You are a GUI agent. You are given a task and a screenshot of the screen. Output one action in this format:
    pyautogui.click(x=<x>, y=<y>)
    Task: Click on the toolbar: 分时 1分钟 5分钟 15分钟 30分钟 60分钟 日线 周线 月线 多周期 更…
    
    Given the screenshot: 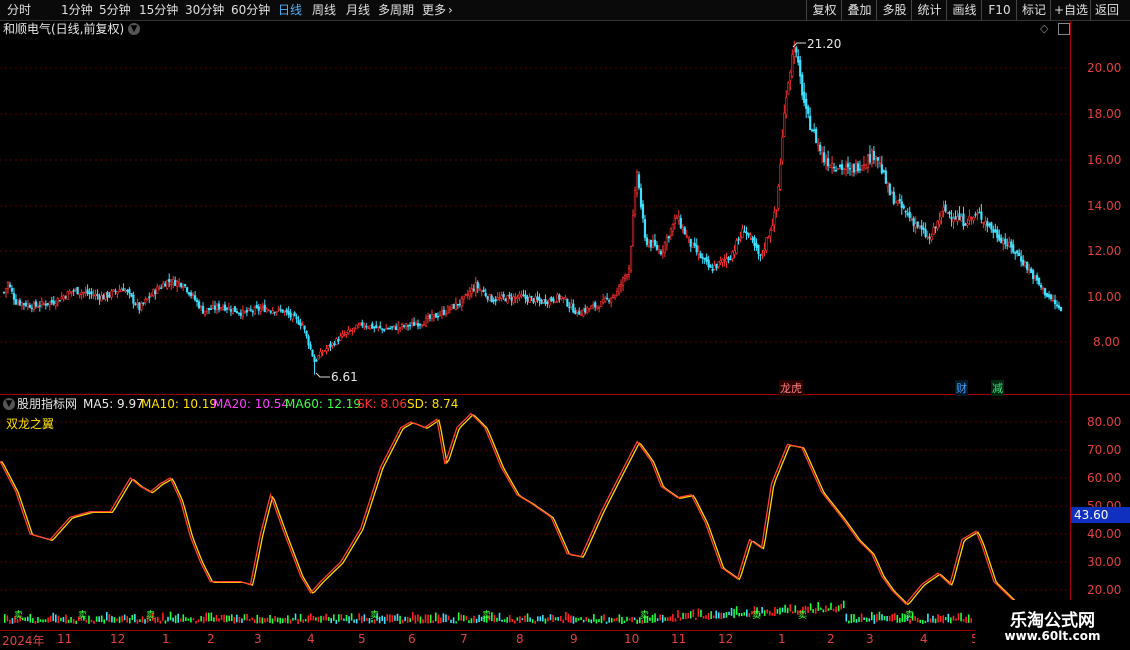 What is the action you would take?
    pyautogui.click(x=565, y=10)
    